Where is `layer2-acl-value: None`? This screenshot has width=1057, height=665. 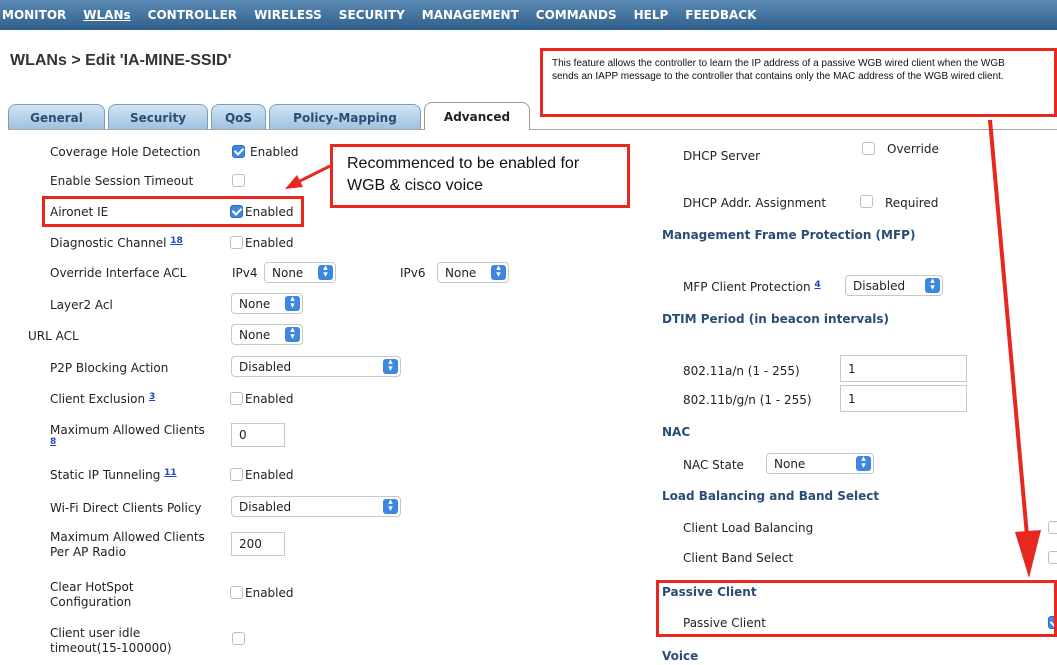 layer2-acl-value: None is located at coordinates (255, 303).